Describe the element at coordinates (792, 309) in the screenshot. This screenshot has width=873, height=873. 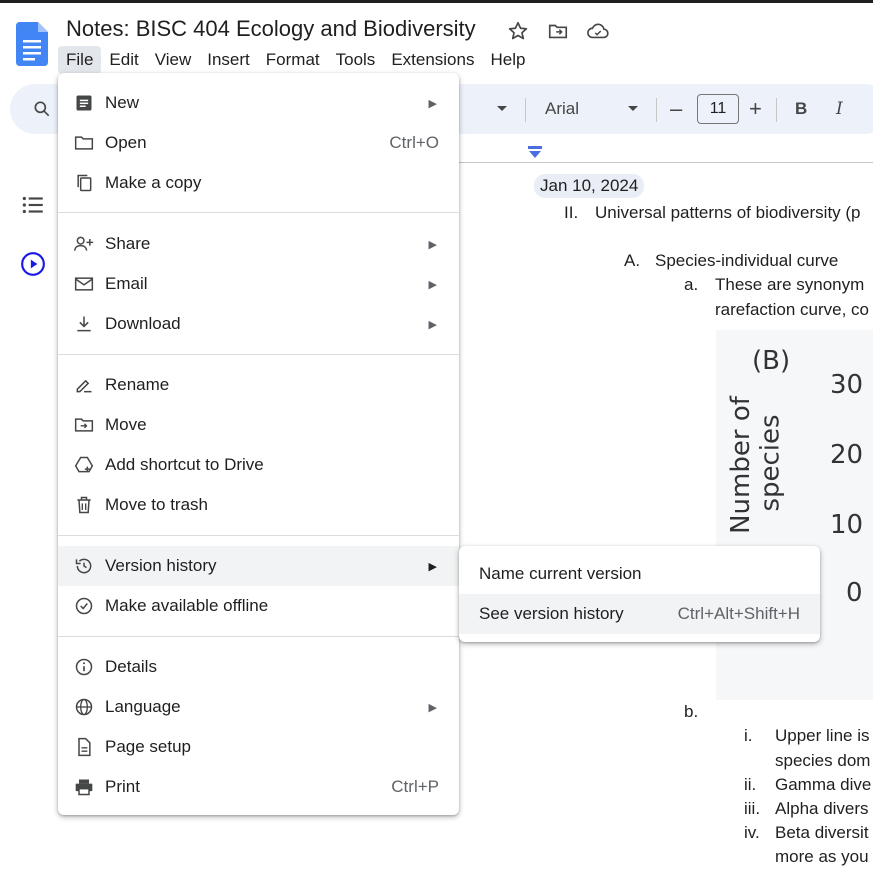
I see `doc-paragraph: rarefaction curve, co` at that location.